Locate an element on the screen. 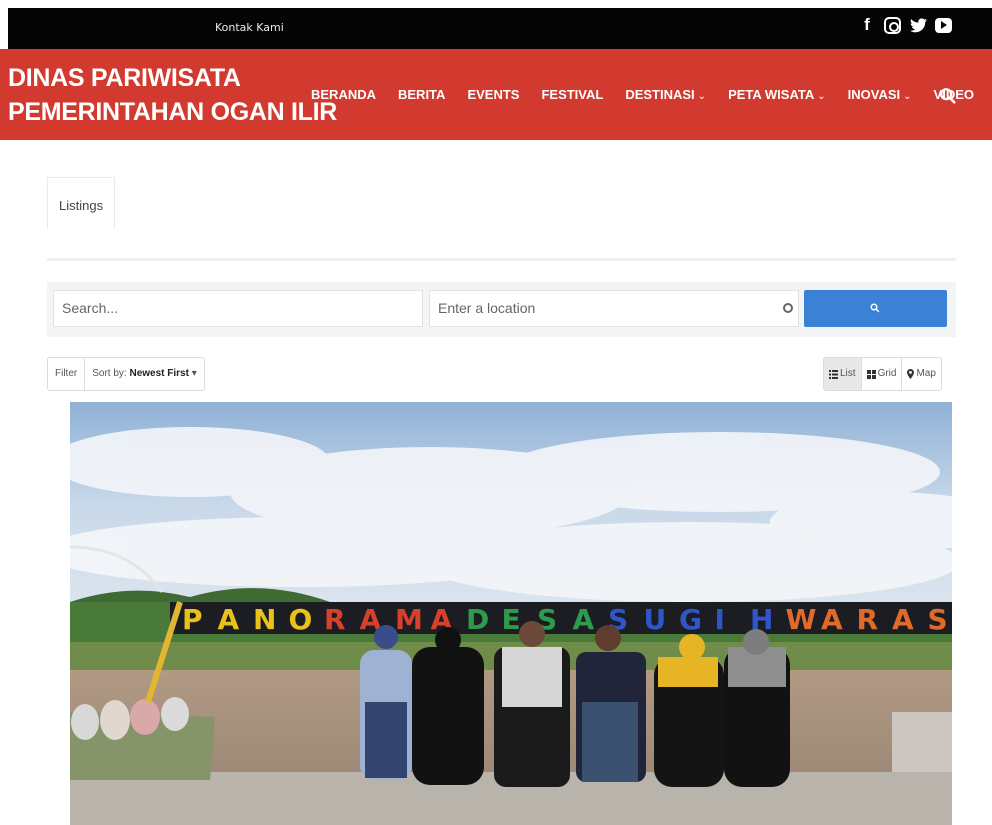  nav-item-beranda: BERANDA is located at coordinates (343, 94).